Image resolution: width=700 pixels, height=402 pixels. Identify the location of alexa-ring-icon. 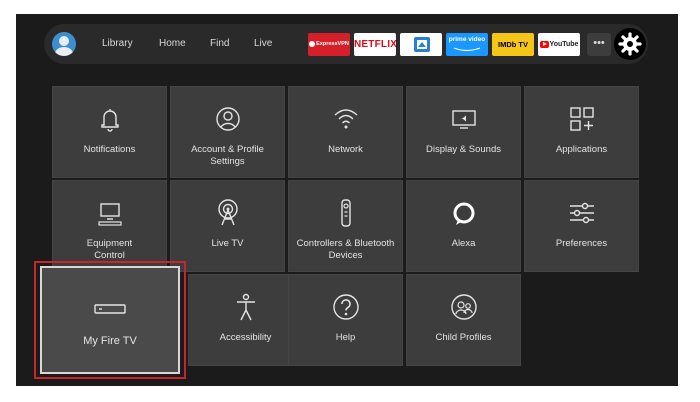
(463, 213).